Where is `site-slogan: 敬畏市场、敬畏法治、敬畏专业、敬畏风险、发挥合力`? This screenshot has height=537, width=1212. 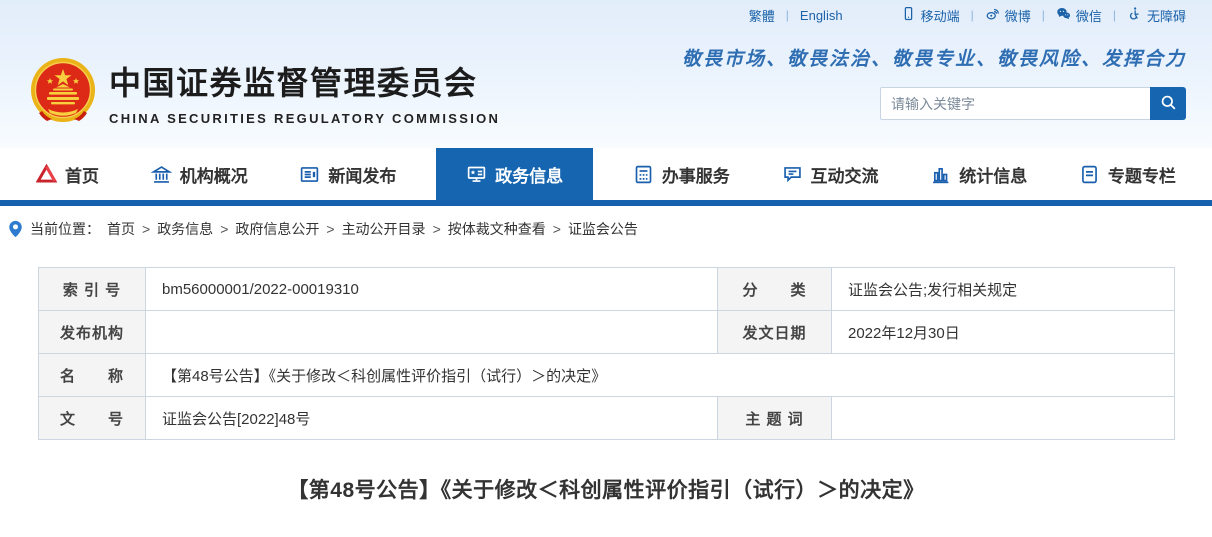 site-slogan: 敬畏市场、敬畏法治、敬畏专业、敬畏风险、发挥合力 is located at coordinates (933, 59).